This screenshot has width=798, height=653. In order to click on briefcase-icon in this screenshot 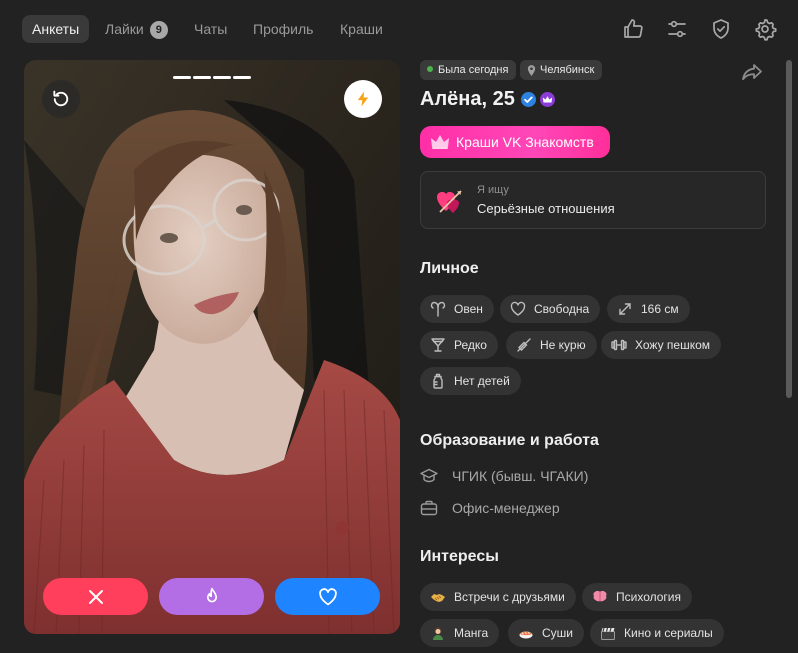, I will do `click(429, 508)`.